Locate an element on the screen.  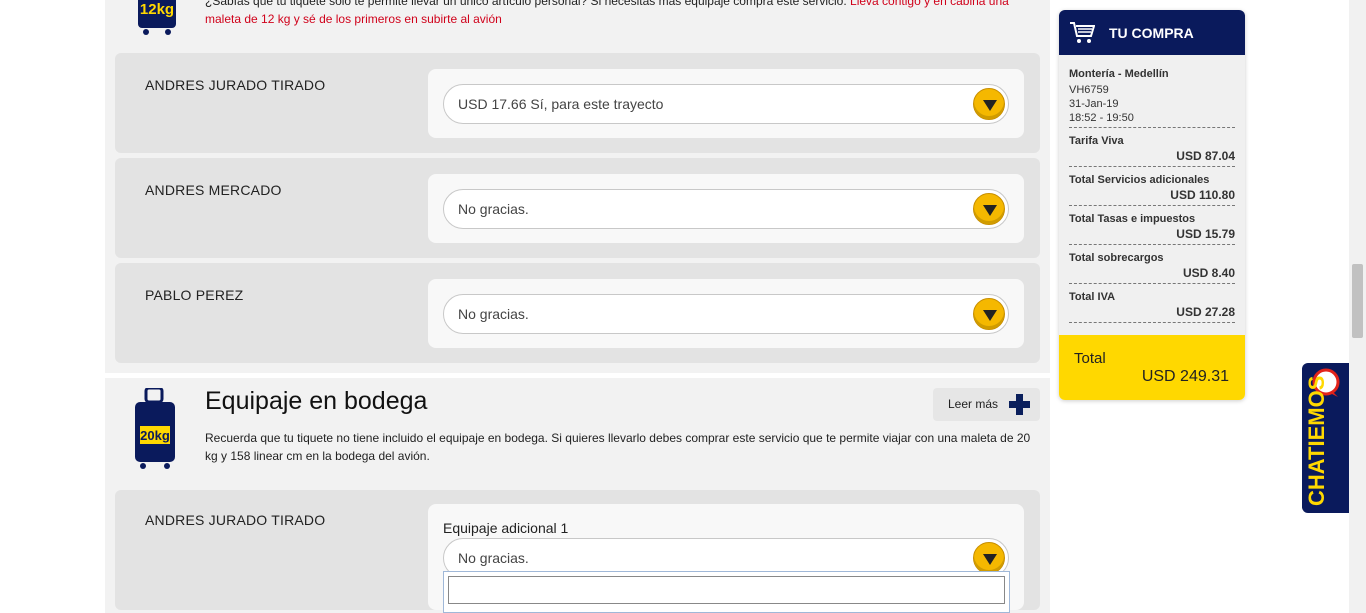
vat-label: Total IVA is located at coordinates (1092, 297).